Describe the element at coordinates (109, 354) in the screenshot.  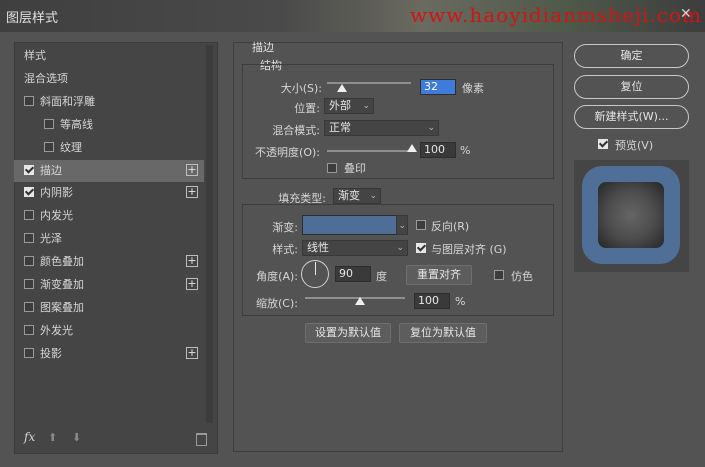
I see `sidebar-item-drop-shadow: 投影 +` at that location.